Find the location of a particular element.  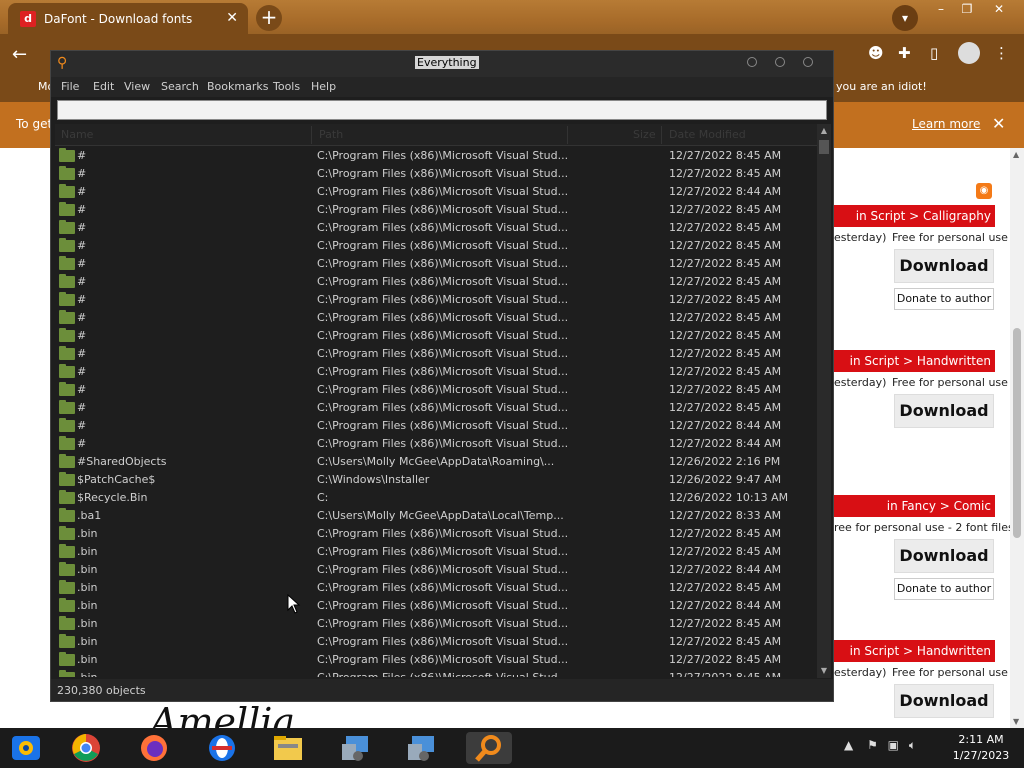

results-scroll-thumb is located at coordinates (824, 147).